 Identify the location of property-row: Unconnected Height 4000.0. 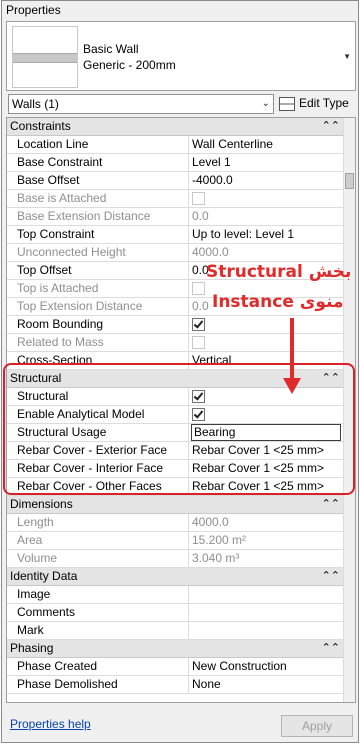
(175, 253).